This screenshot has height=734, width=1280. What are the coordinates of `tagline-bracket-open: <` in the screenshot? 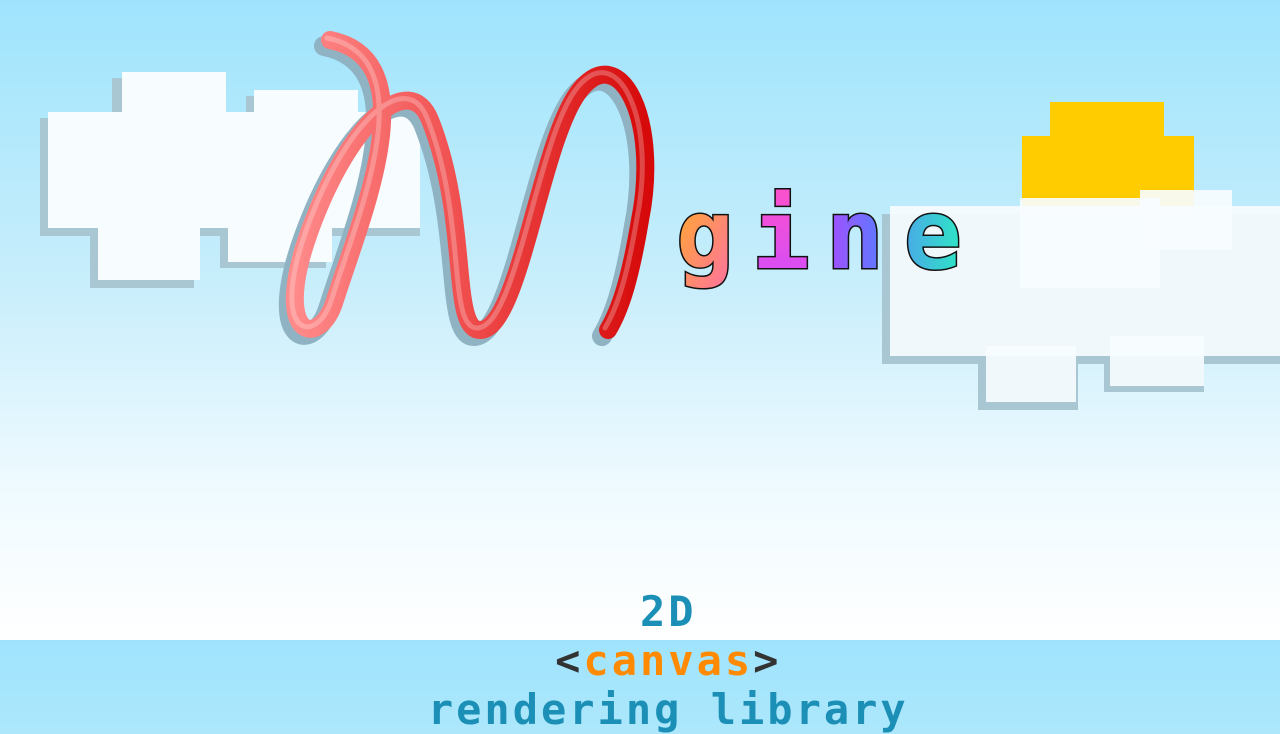 It's located at (569, 660).